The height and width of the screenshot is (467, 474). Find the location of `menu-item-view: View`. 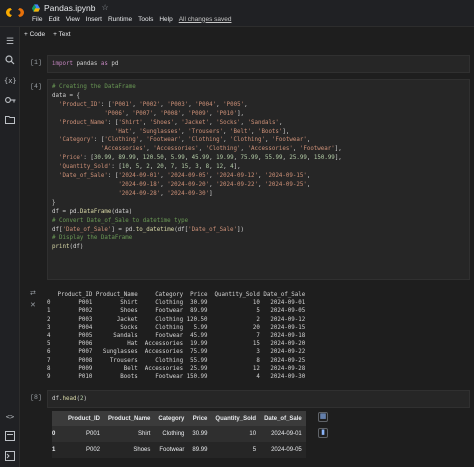

menu-item-view: View is located at coordinates (73, 19).